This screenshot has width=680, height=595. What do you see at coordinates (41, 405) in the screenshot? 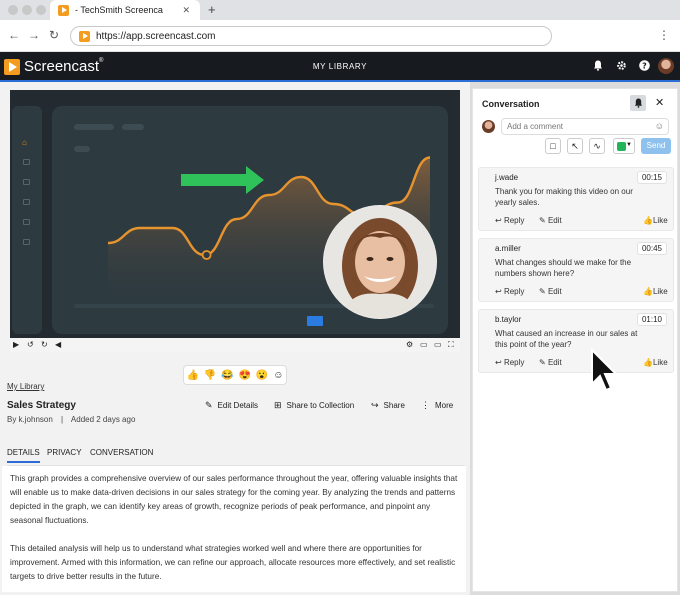
I see `video-title: Sales Strategy` at bounding box center [41, 405].